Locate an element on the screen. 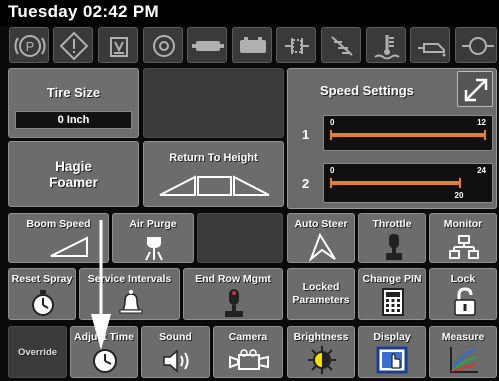 This screenshot has height=381, width=499. locked-parameters-button: Locked Parameters is located at coordinates (321, 294).